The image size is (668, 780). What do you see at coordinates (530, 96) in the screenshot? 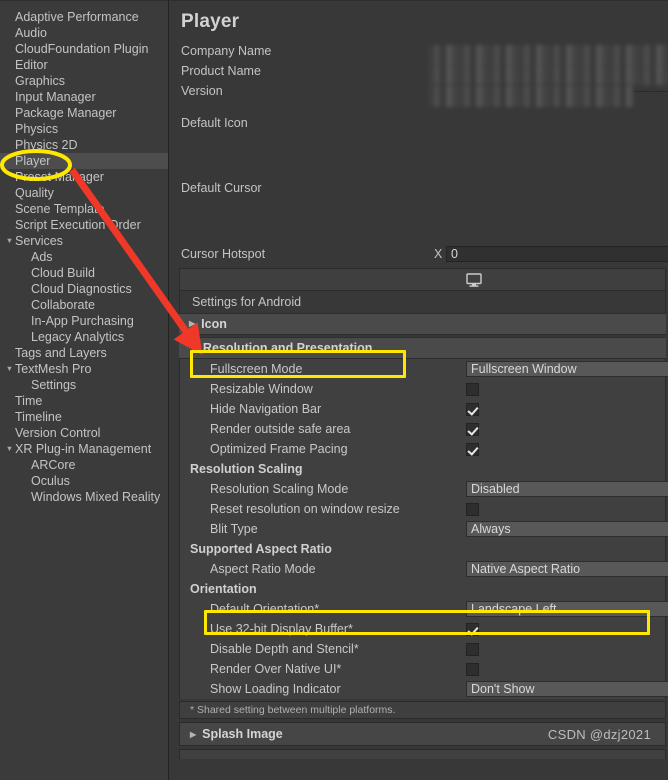
I see `version-redaction` at bounding box center [530, 96].